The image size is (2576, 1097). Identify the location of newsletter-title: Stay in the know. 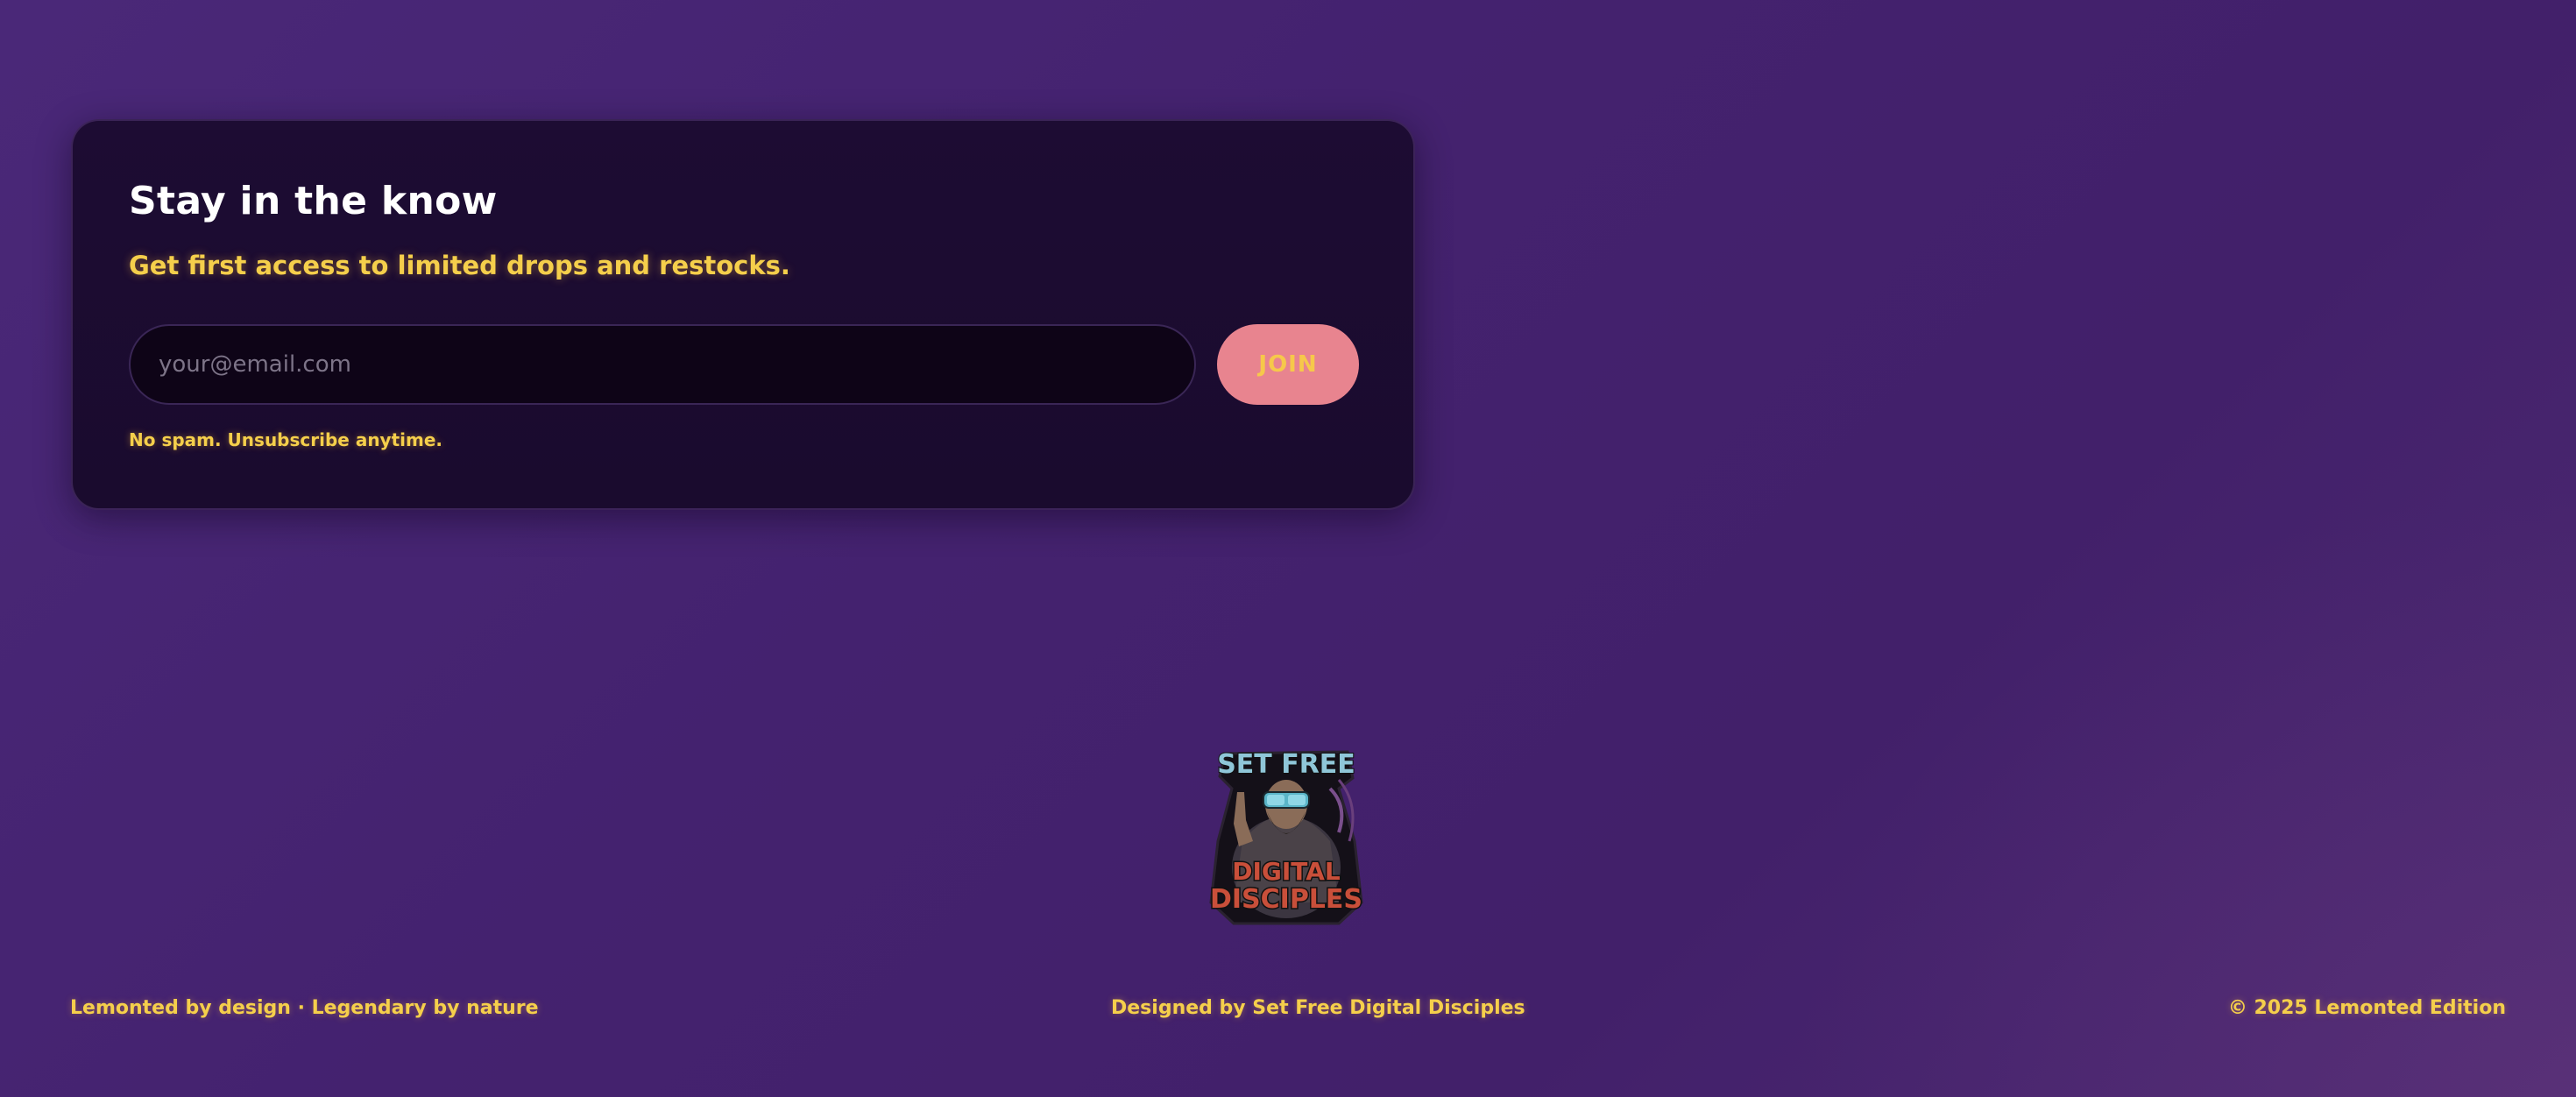
(313, 201).